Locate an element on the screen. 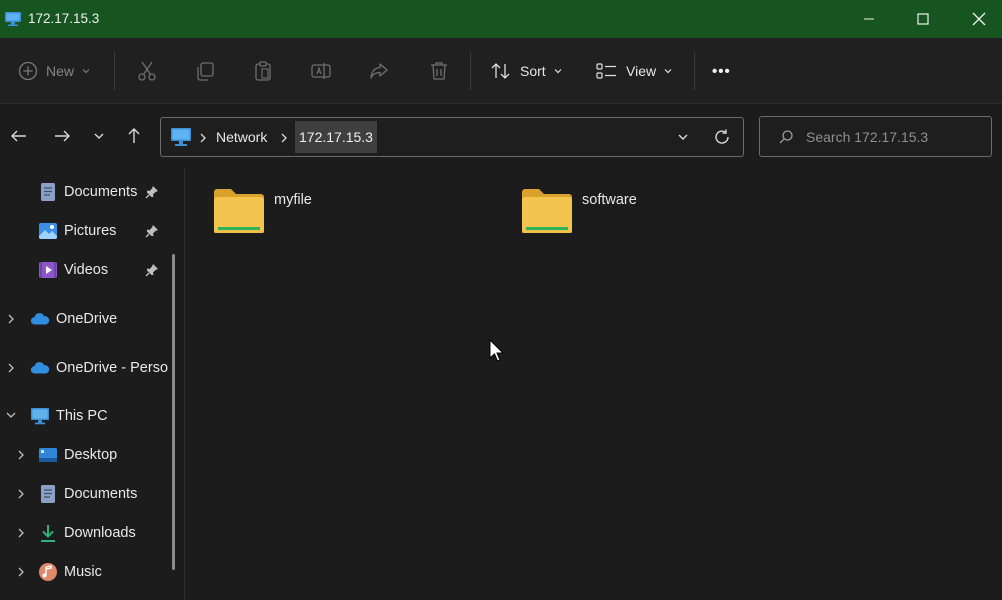 This screenshot has width=1002, height=600. breadcrumb-current: 172.17.15.3 is located at coordinates (336, 137).